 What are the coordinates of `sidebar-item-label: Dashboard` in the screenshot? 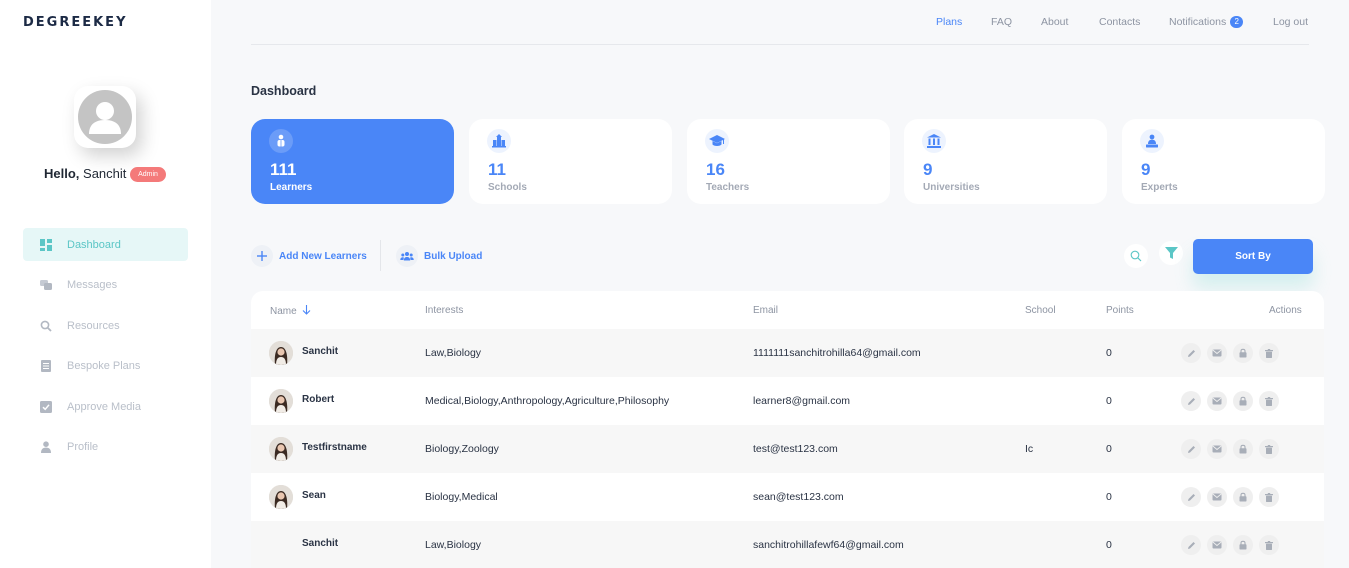 It's located at (94, 244).